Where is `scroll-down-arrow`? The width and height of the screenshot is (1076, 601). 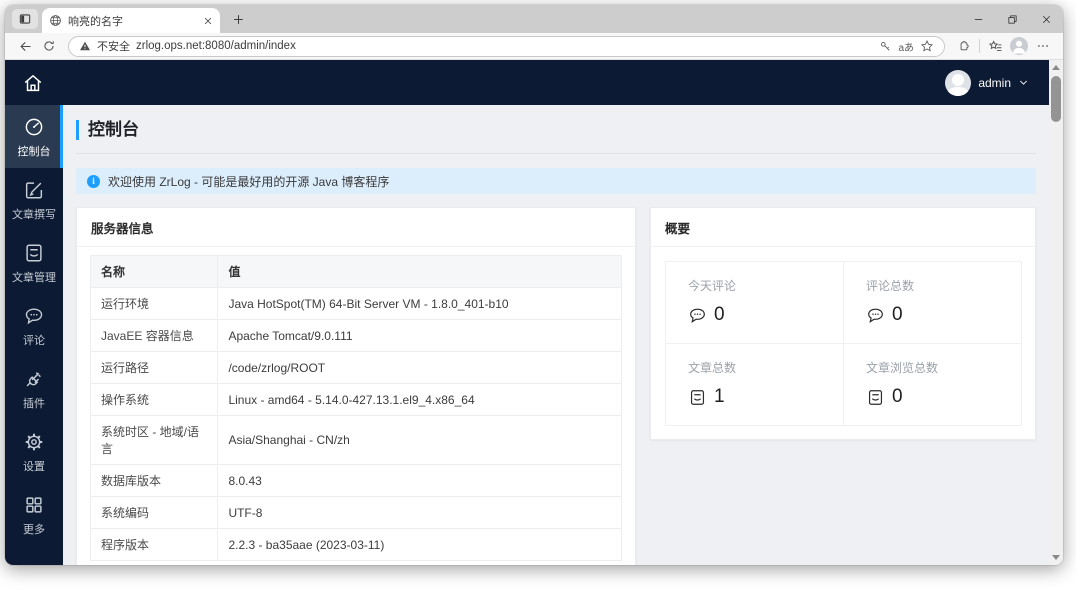 scroll-down-arrow is located at coordinates (1056, 557).